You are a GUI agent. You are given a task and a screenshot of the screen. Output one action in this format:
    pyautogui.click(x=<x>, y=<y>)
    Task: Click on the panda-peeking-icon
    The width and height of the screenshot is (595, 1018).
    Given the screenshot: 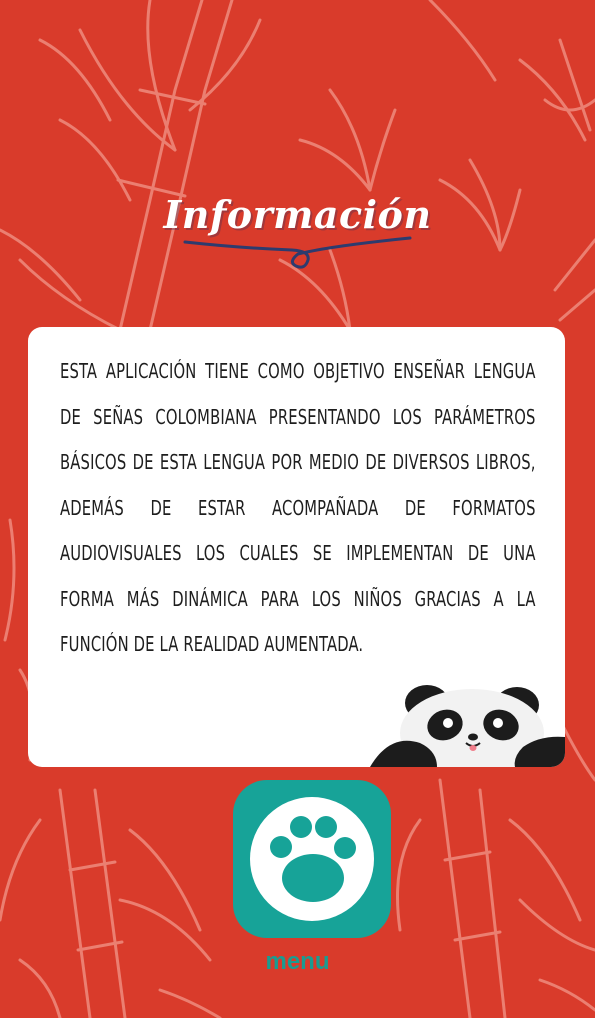 What is the action you would take?
    pyautogui.click(x=467, y=726)
    